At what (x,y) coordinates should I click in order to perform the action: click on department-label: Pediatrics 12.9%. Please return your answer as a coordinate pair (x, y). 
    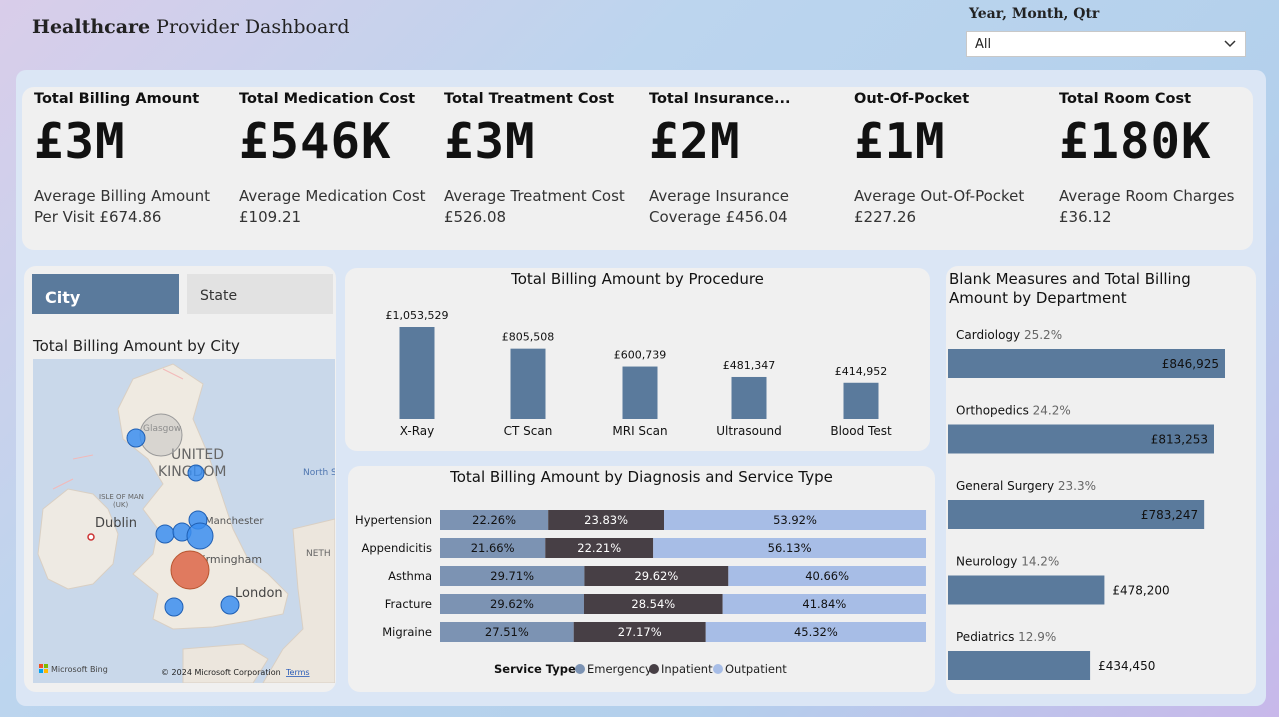
    Looking at the image, I should click on (1006, 637).